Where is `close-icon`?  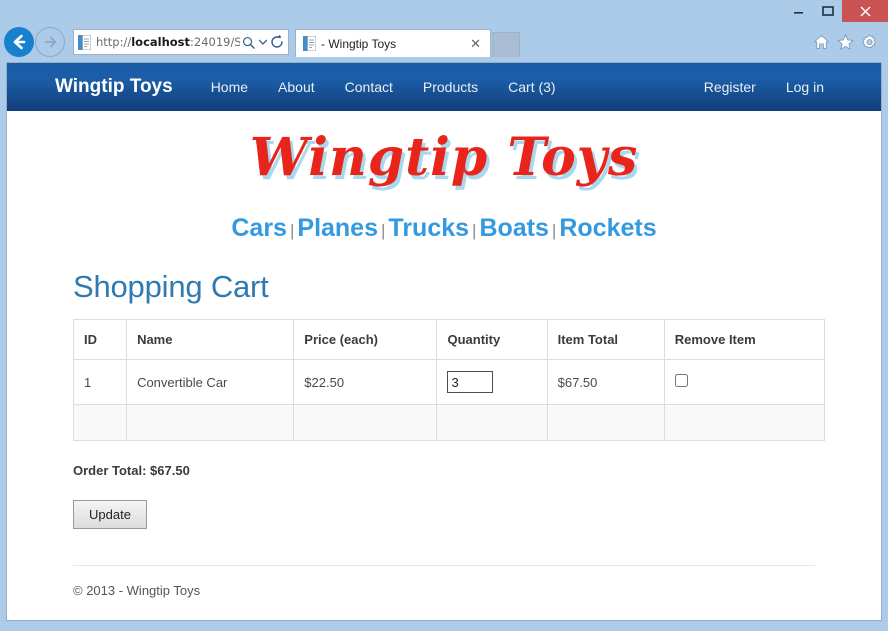
close-icon is located at coordinates (865, 11).